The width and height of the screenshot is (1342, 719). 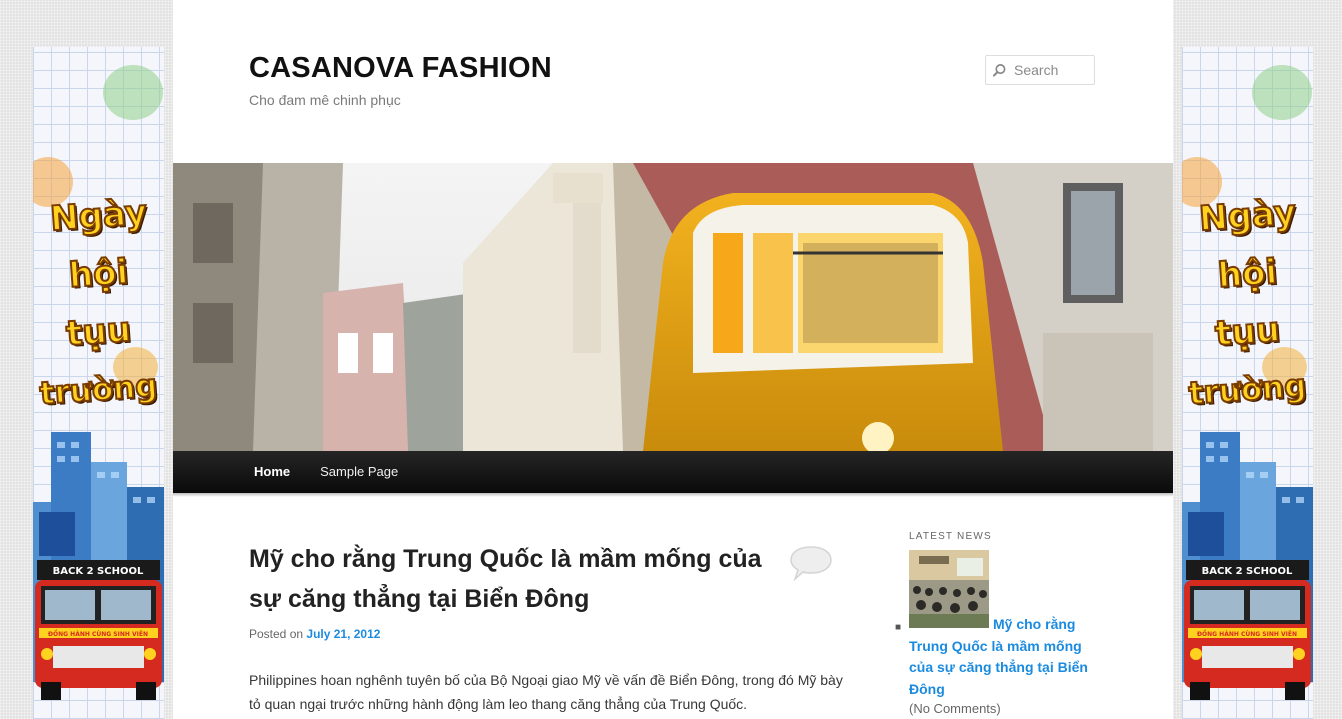 I want to click on search-form, so click(x=1040, y=70).